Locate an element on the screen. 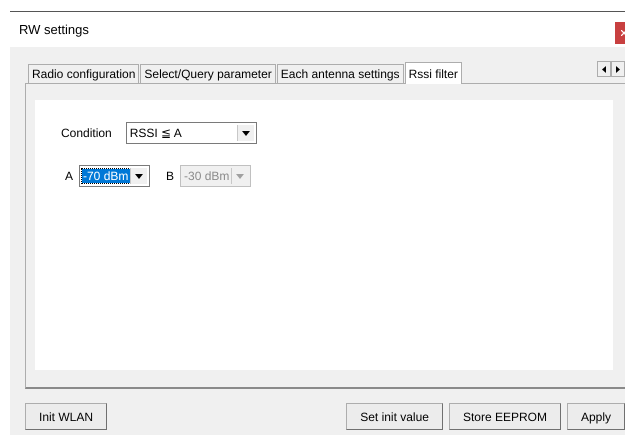 This screenshot has width=625, height=435. tab: Rssi filter is located at coordinates (433, 73).